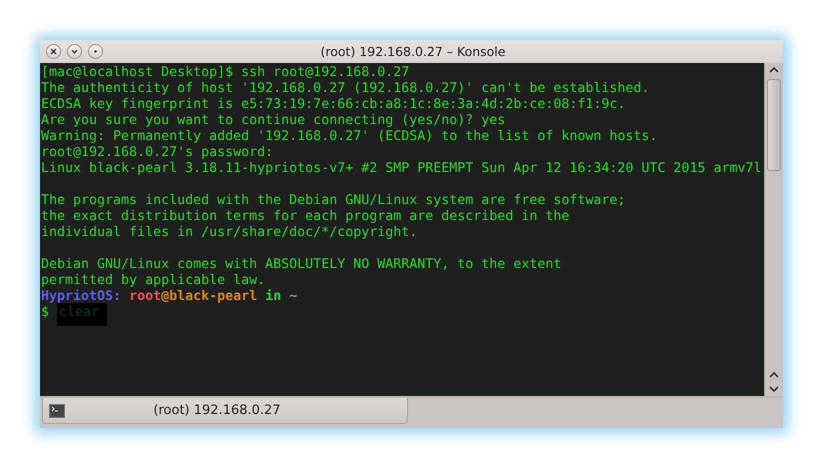 The height and width of the screenshot is (469, 823). I want to click on selected-command: clear, so click(82, 314).